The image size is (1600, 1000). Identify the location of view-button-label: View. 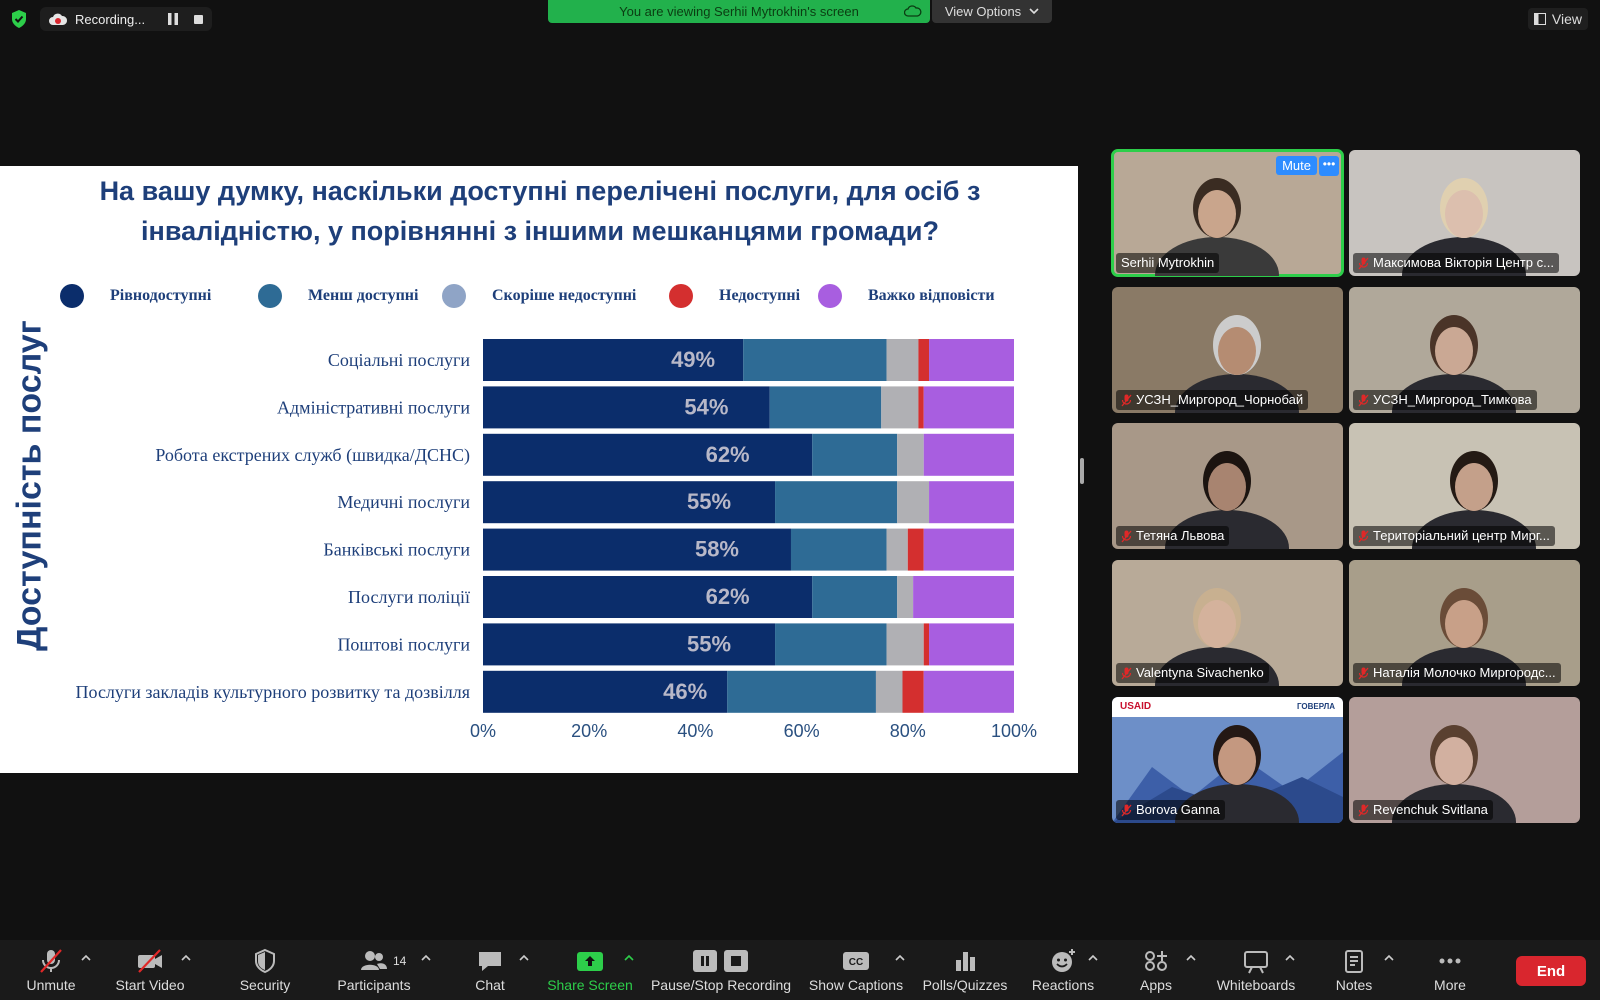
(1566, 19).